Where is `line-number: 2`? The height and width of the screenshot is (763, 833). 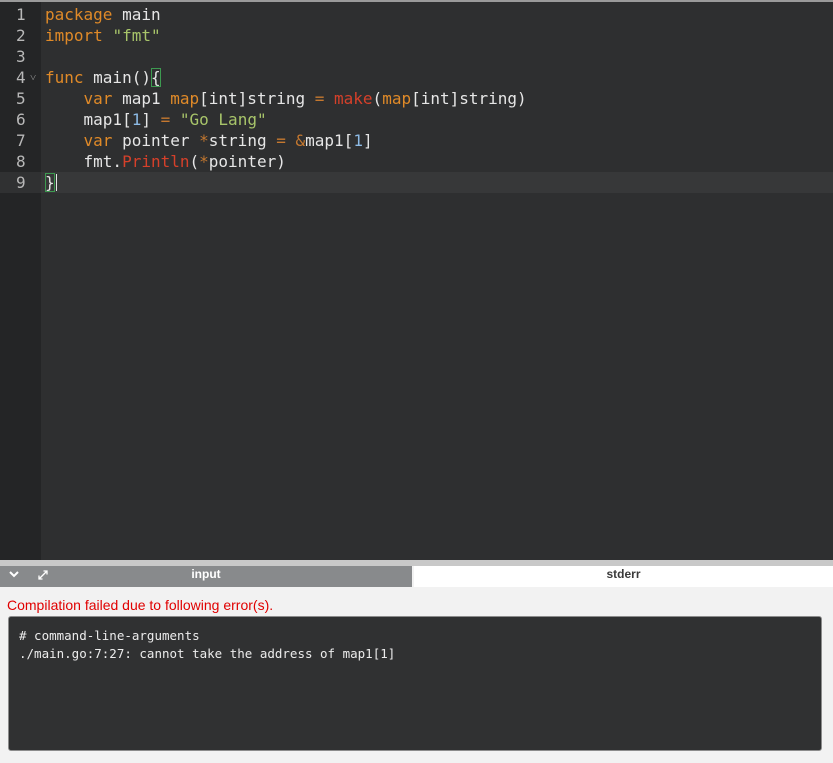
line-number: 2 is located at coordinates (21, 35).